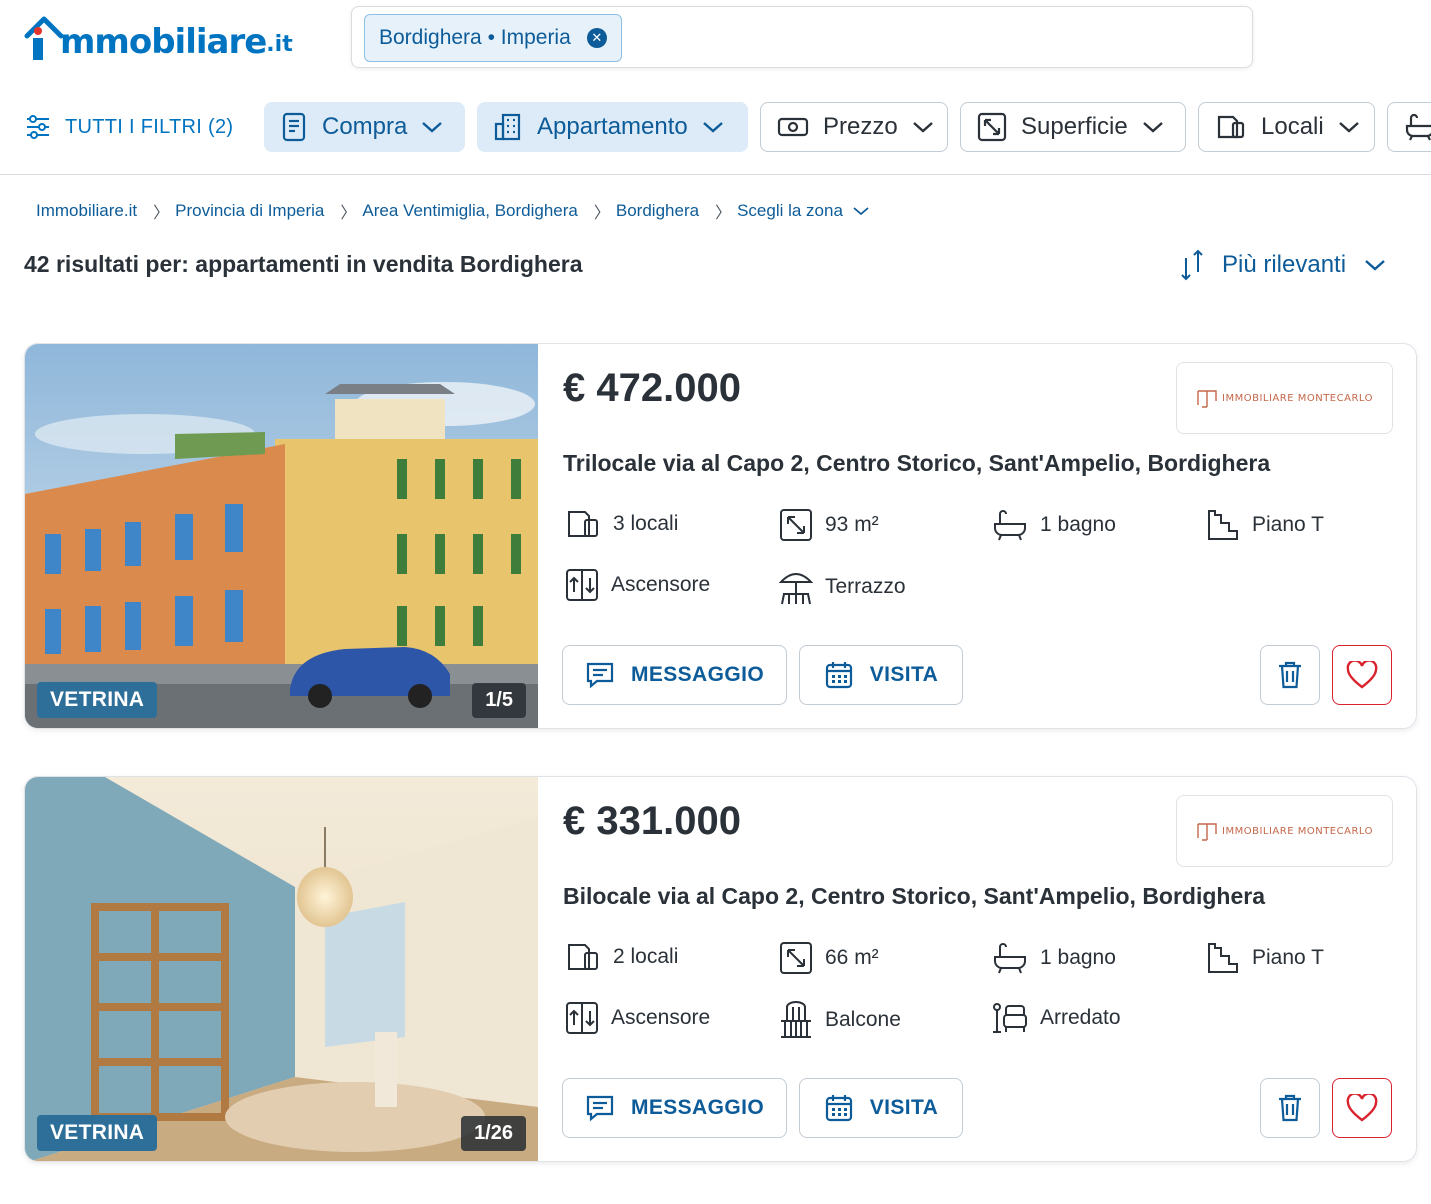  I want to click on area-expand-icon, so click(796, 958).